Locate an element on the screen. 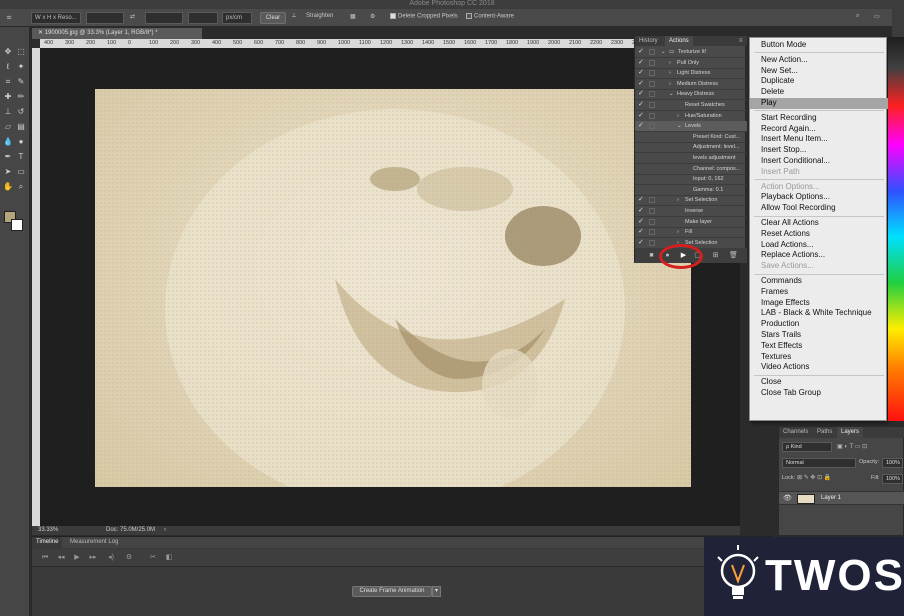 The height and width of the screenshot is (616, 904). content-aware-option: Content-Aware is located at coordinates (490, 16).